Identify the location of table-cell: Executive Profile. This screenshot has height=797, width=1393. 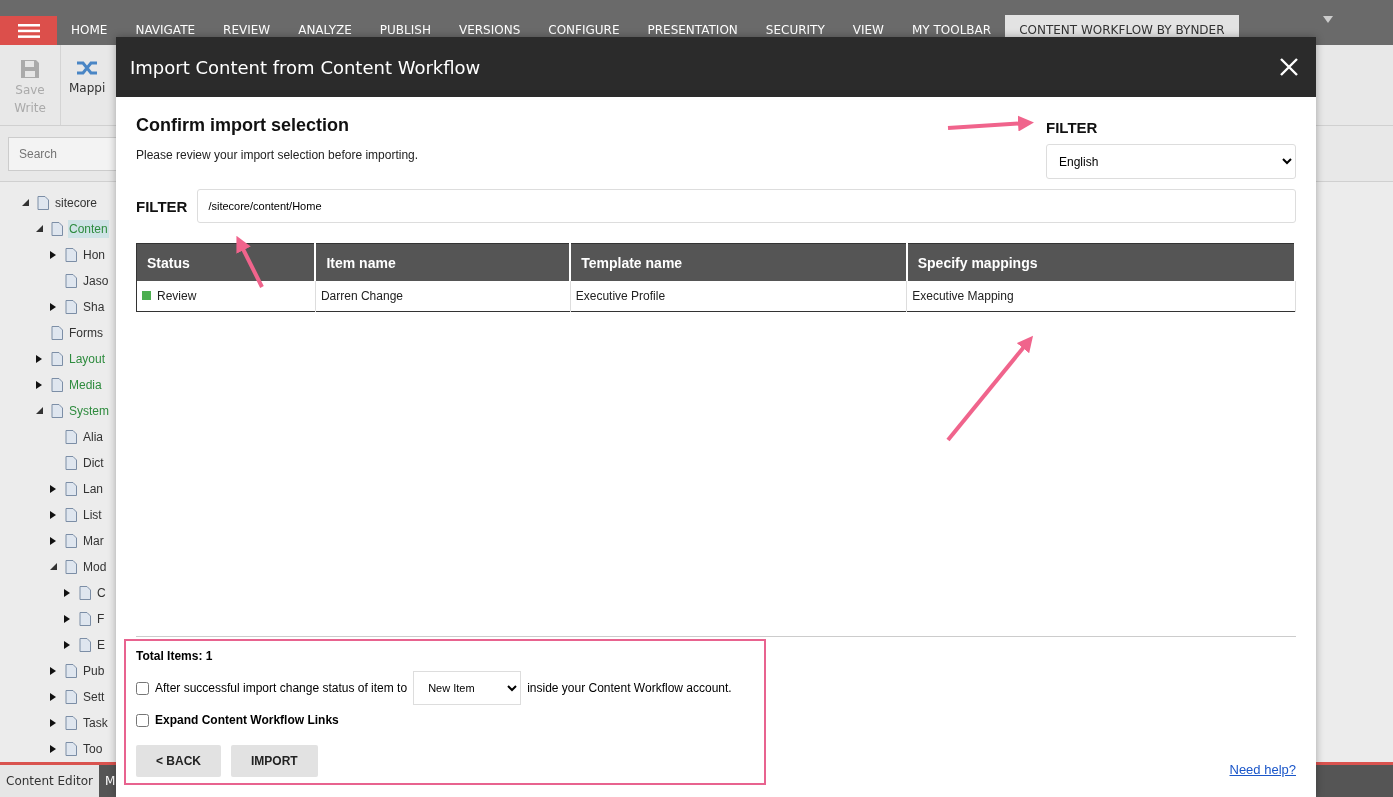
(738, 296).